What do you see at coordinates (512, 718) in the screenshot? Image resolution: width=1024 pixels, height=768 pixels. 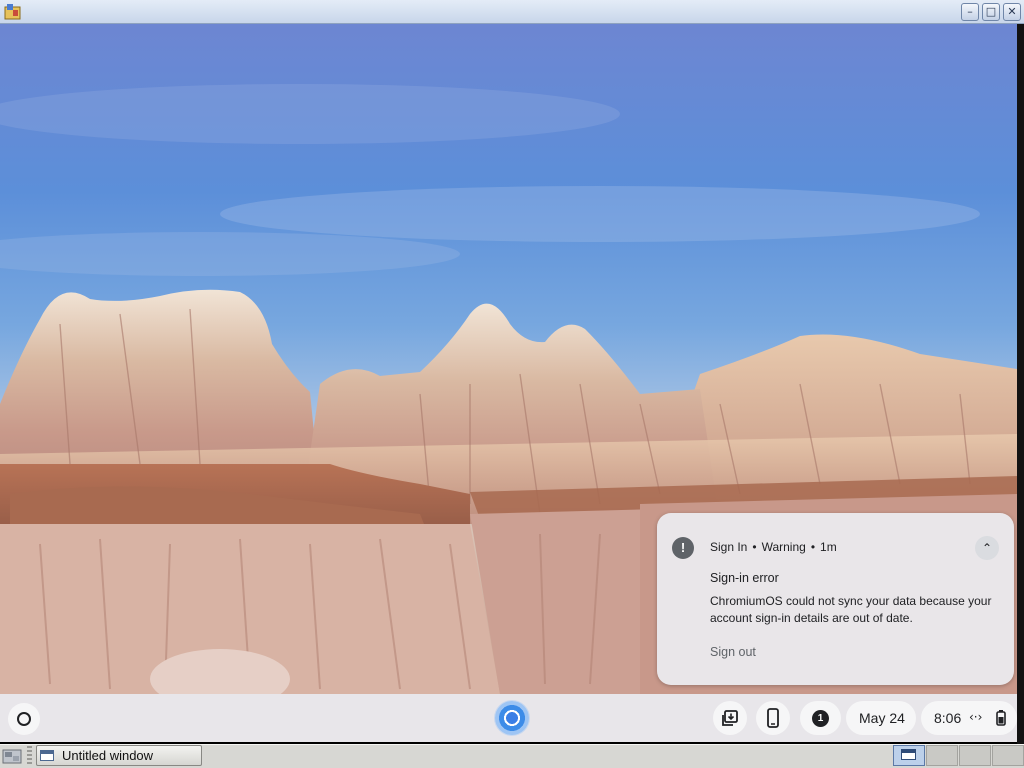 I see `chromium-icon` at bounding box center [512, 718].